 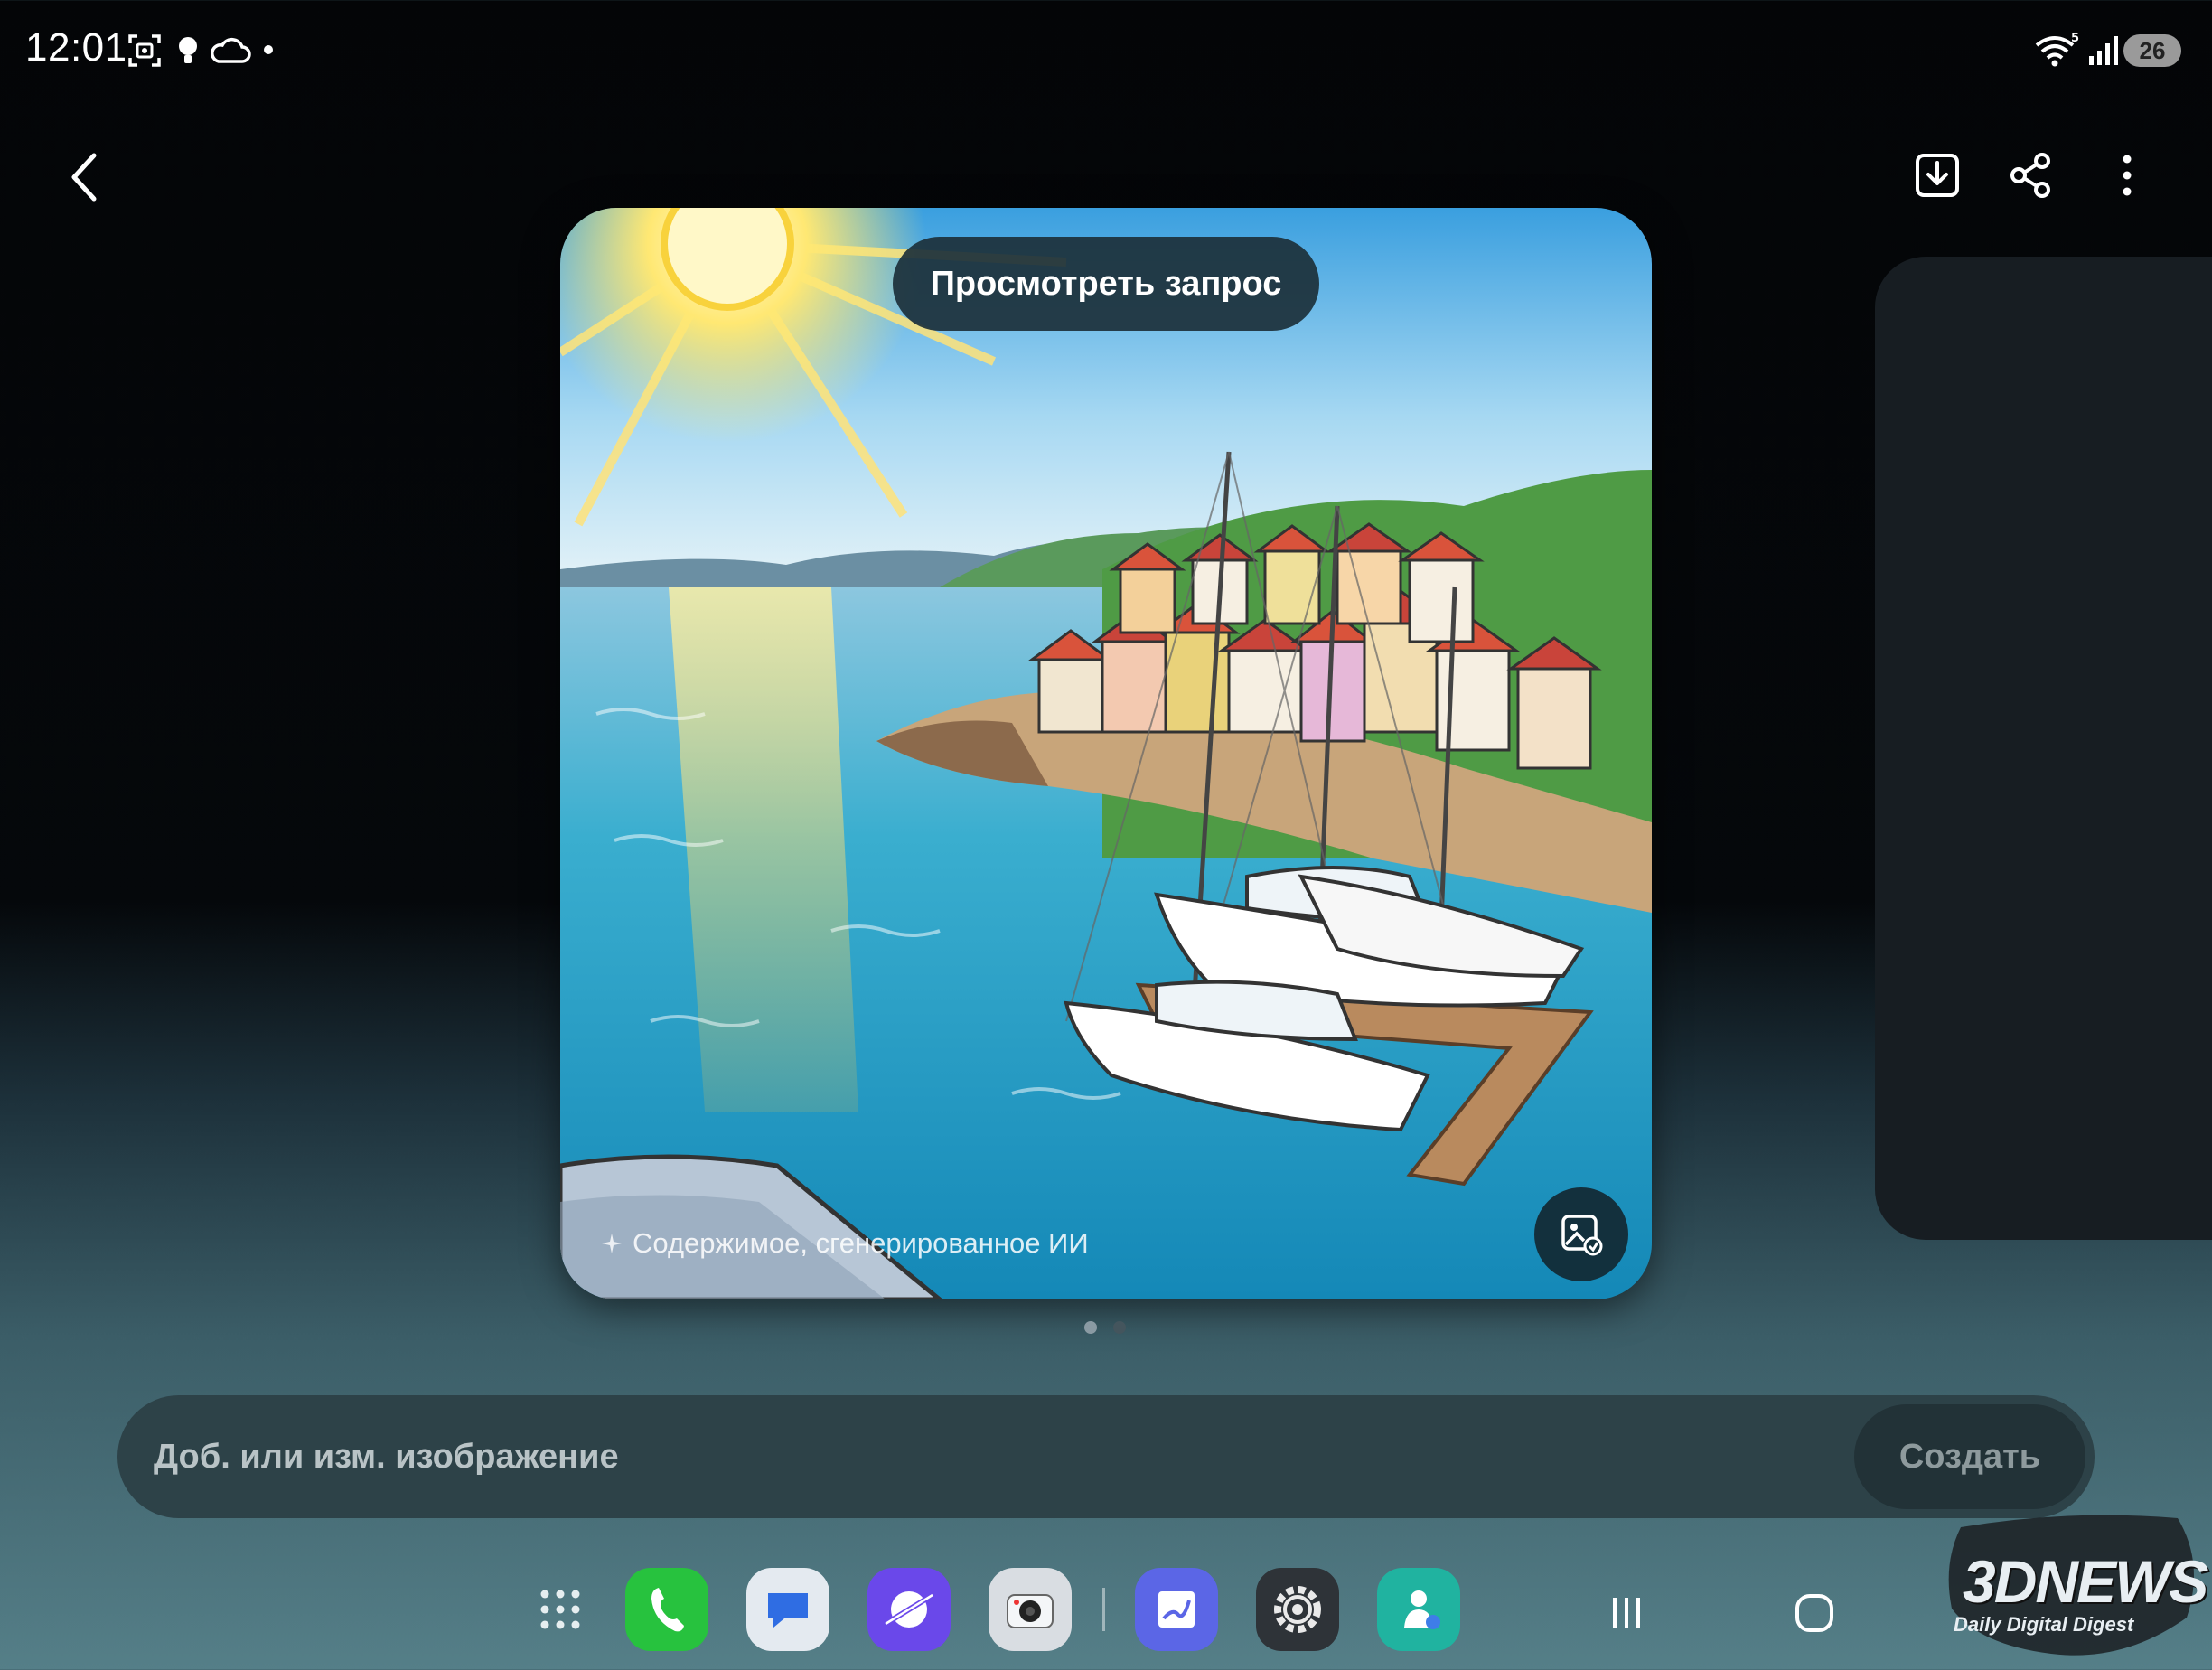 I want to click on home-button, so click(x=1814, y=1613).